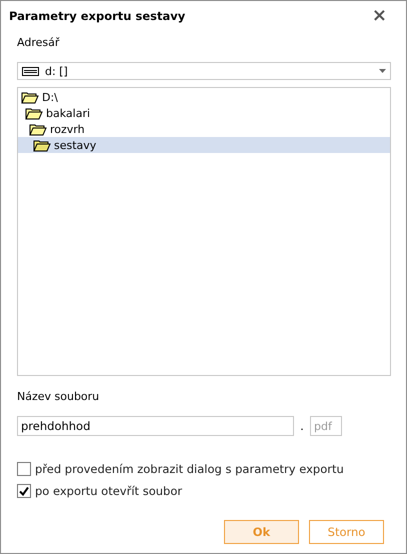  What do you see at coordinates (155, 426) in the screenshot?
I see `filename-field: prehdohhod` at bounding box center [155, 426].